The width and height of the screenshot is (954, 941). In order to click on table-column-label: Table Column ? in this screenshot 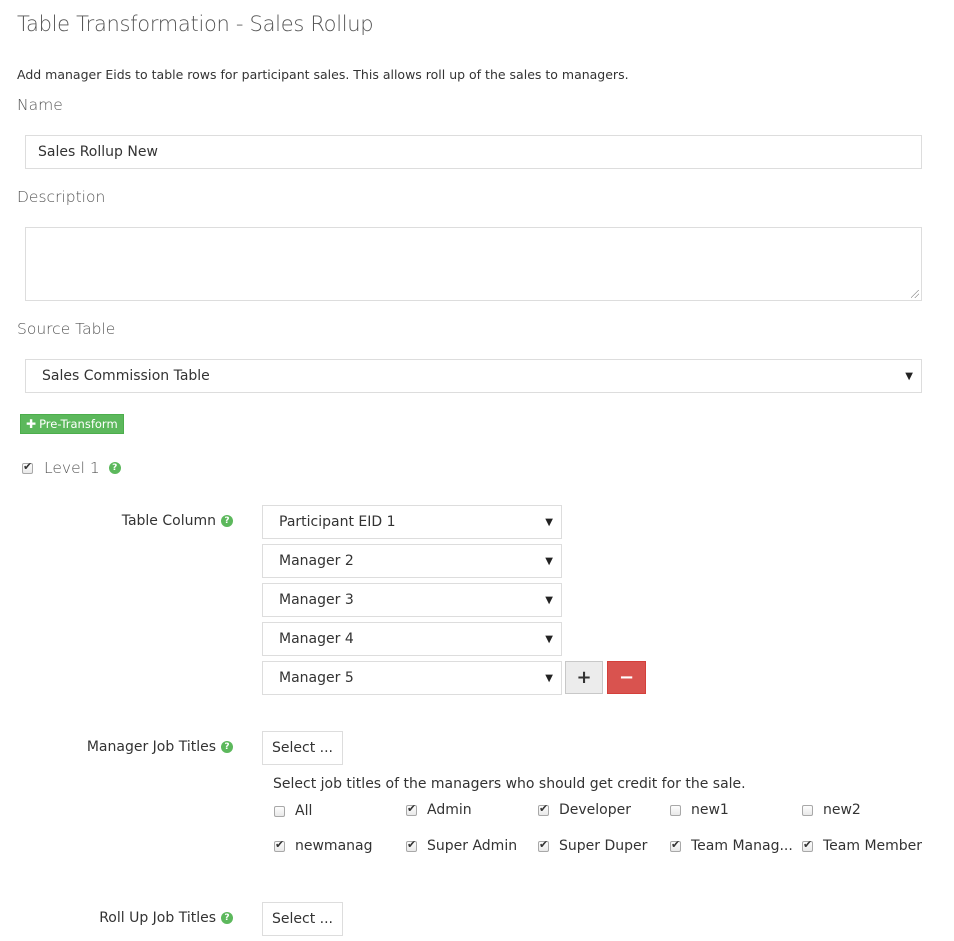, I will do `click(146, 521)`.